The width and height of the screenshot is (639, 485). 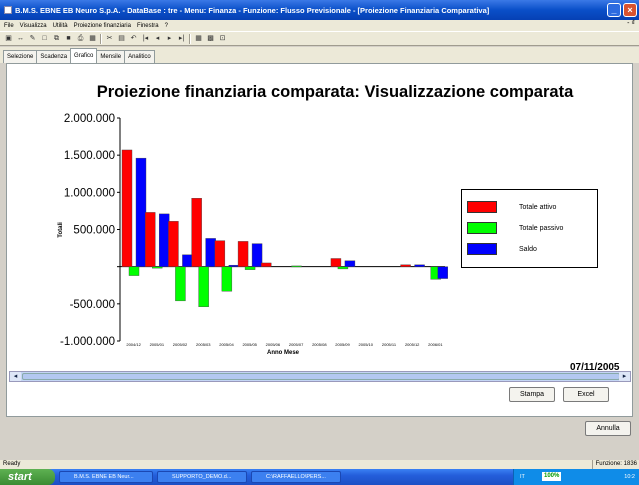 I want to click on clock: 10:2, so click(x=629, y=477).